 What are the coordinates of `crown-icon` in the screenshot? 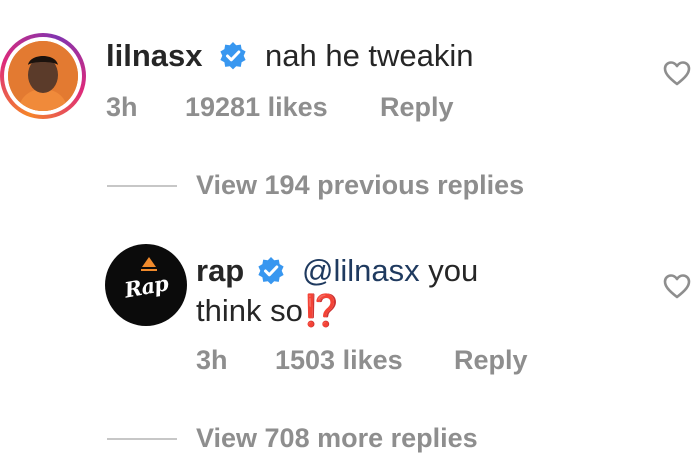 It's located at (149, 264).